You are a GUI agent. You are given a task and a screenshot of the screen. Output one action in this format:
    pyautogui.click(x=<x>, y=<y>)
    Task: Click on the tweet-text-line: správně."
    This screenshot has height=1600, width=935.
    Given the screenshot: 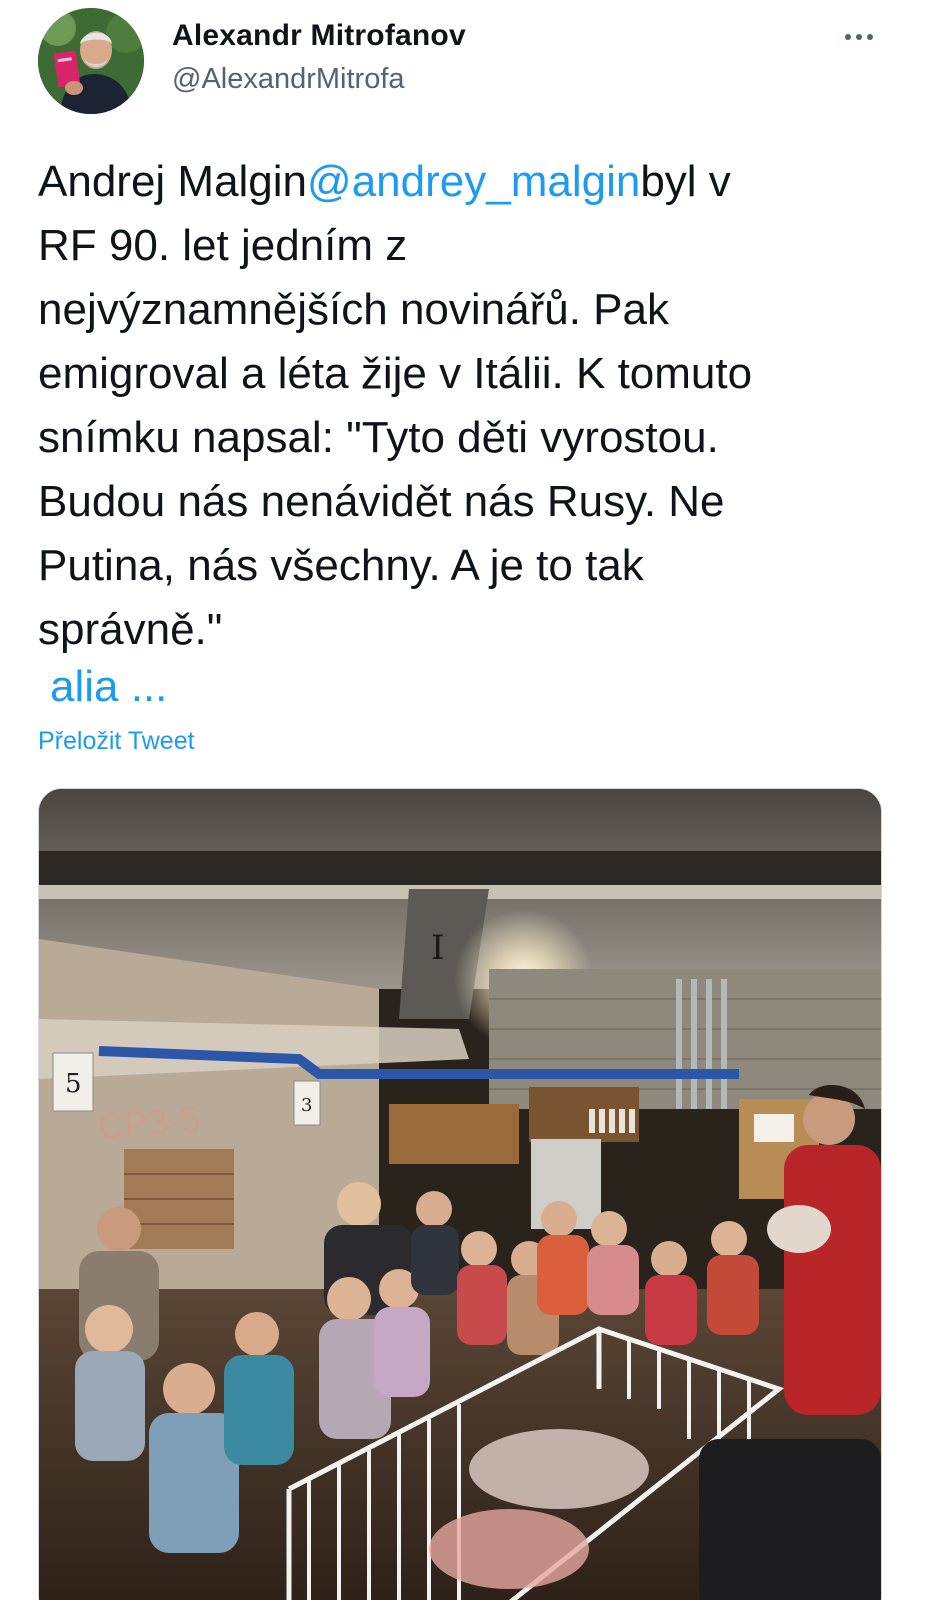 What is the action you would take?
    pyautogui.click(x=130, y=629)
    